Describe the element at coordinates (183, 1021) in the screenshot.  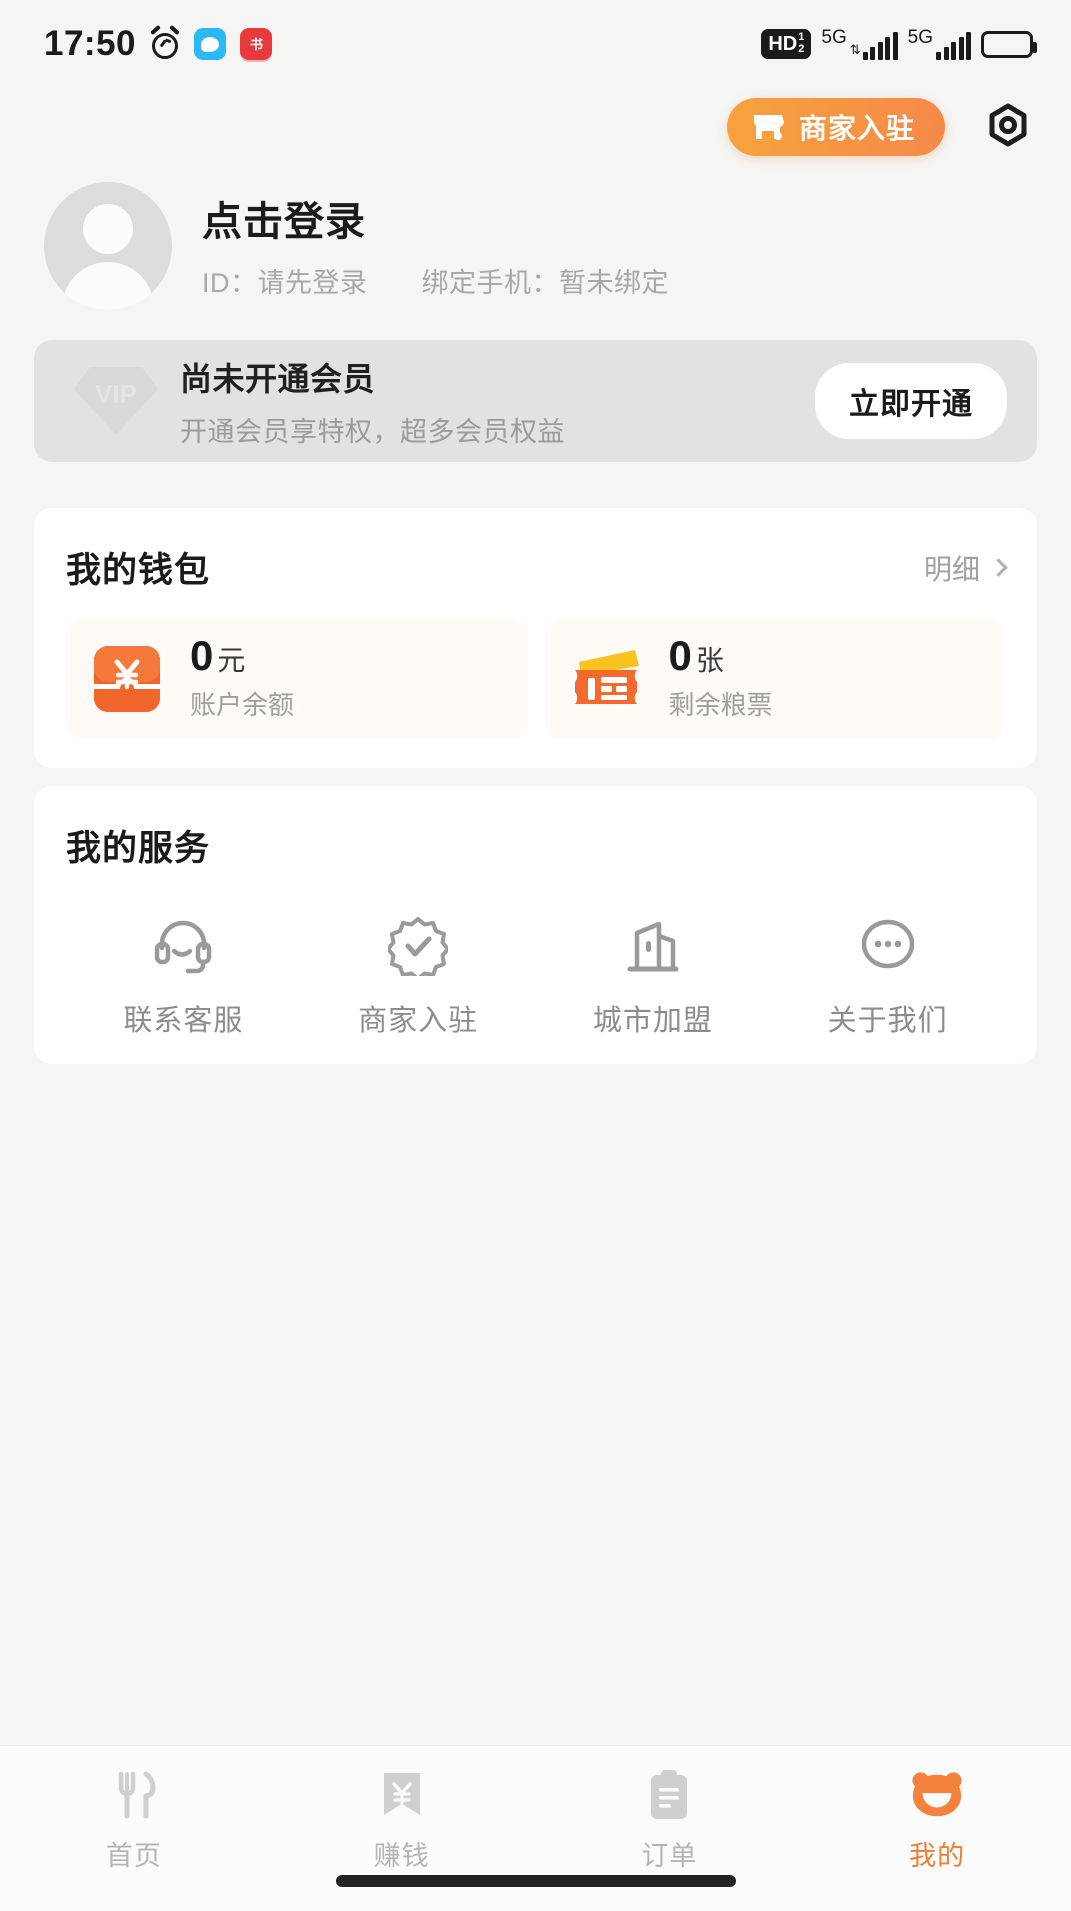
I see `service-label: 联系客服` at that location.